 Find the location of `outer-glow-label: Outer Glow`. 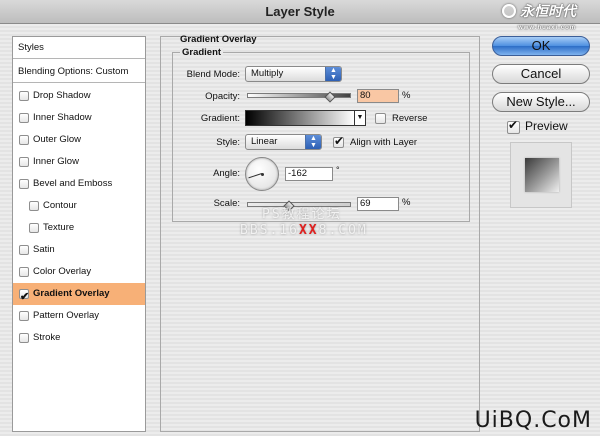

outer-glow-label: Outer Glow is located at coordinates (57, 139).